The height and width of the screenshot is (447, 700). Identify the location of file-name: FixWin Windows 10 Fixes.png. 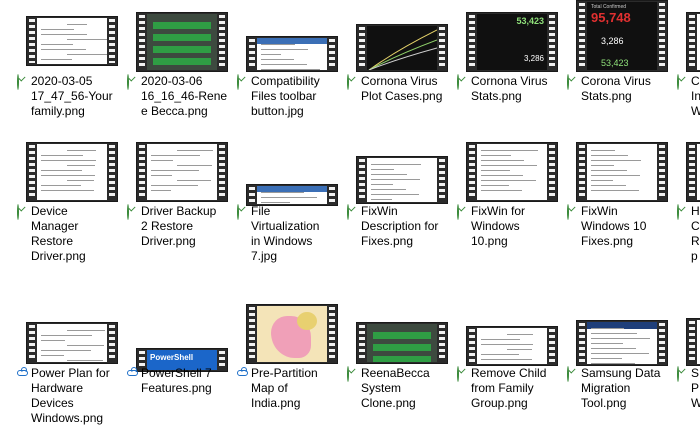
(622, 226).